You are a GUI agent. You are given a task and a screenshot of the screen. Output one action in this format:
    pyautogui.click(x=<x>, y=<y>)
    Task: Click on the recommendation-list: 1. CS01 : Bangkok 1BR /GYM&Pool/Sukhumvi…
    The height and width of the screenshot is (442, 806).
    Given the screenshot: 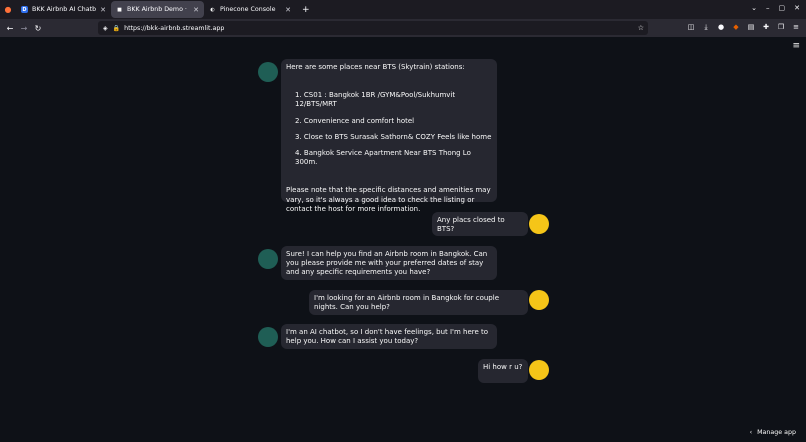 What is the action you would take?
    pyautogui.click(x=389, y=129)
    